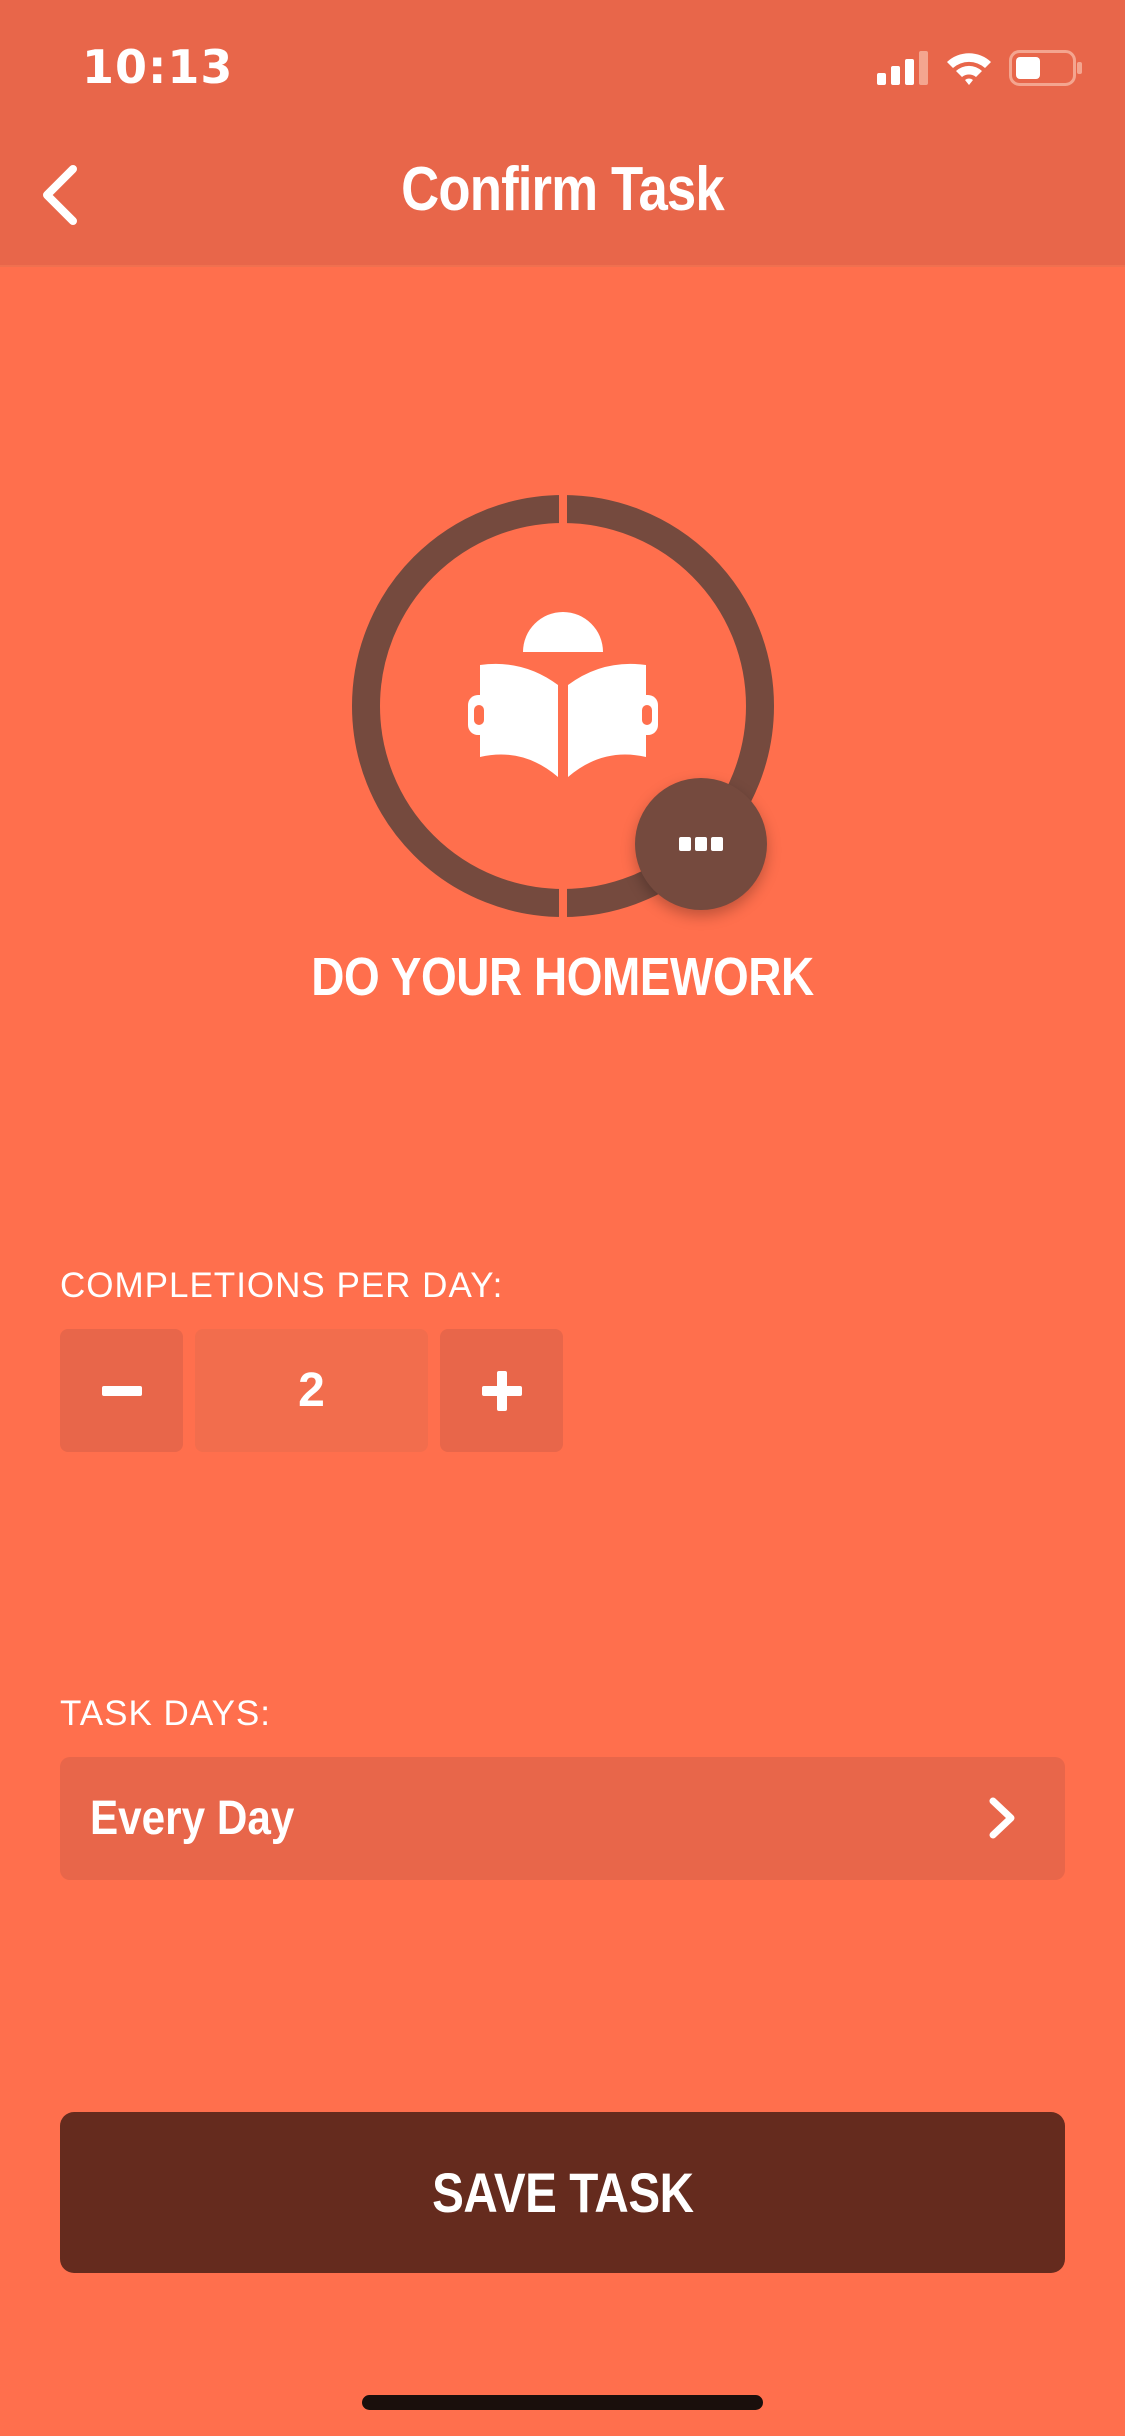 The image size is (1125, 2436). I want to click on home-indicator, so click(562, 2402).